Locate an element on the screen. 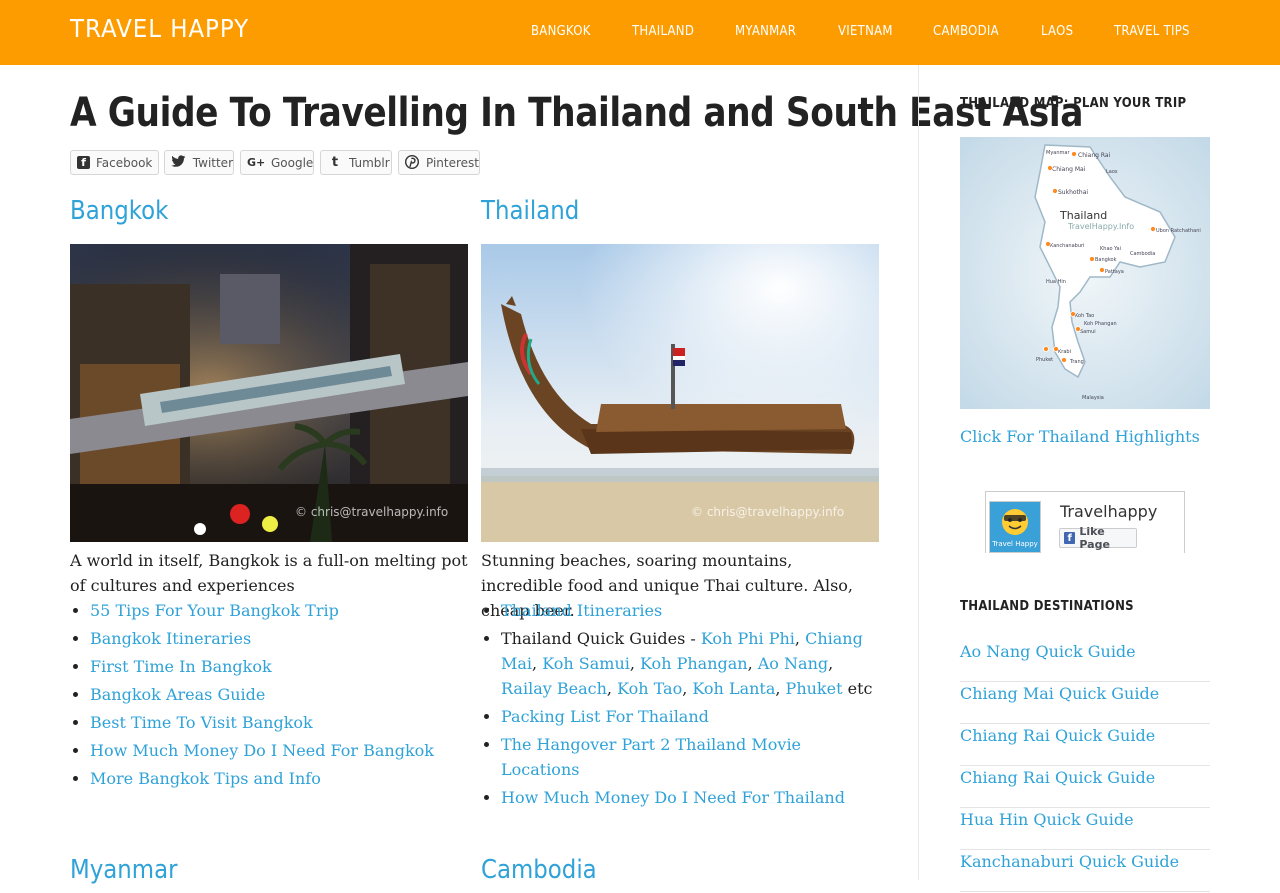  map-label: Samui is located at coordinates (1088, 332).